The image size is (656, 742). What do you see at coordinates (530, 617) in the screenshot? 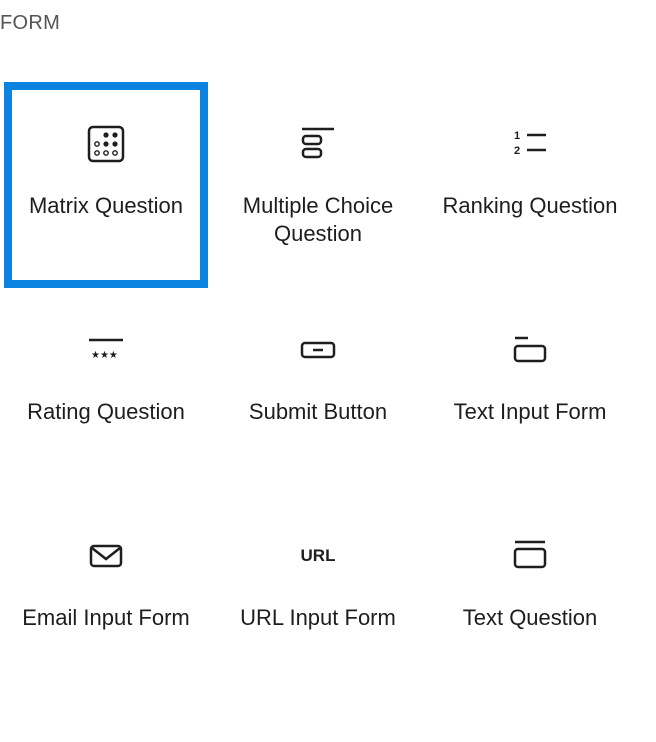
I see `block-label: Text Question` at bounding box center [530, 617].